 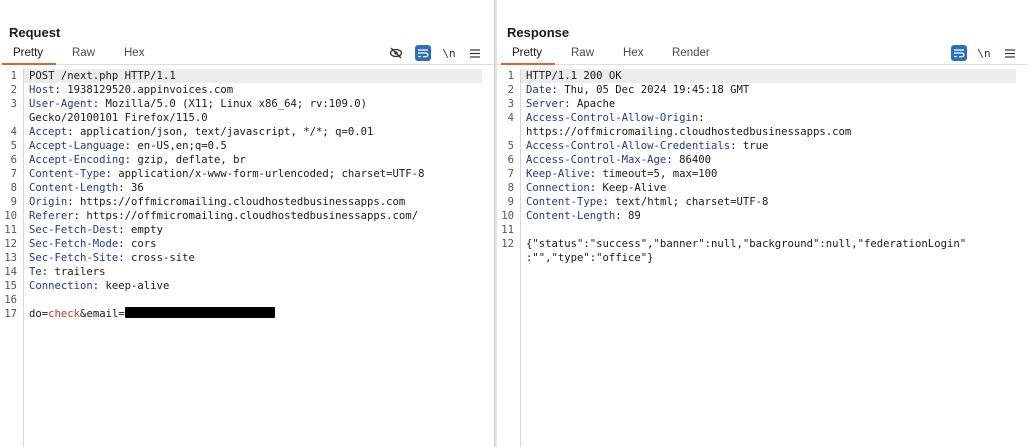 I want to click on eye-slash-icon, so click(x=396, y=53).